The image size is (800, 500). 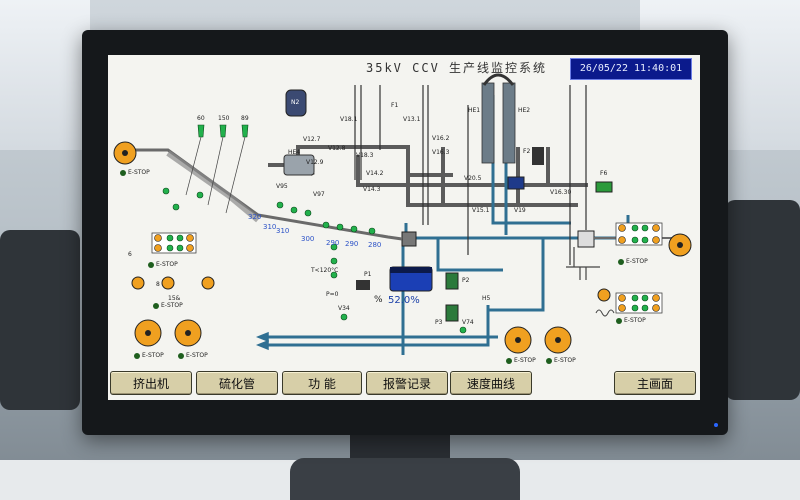 What do you see at coordinates (45, 75) in the screenshot?
I see `background-window-left` at bounding box center [45, 75].